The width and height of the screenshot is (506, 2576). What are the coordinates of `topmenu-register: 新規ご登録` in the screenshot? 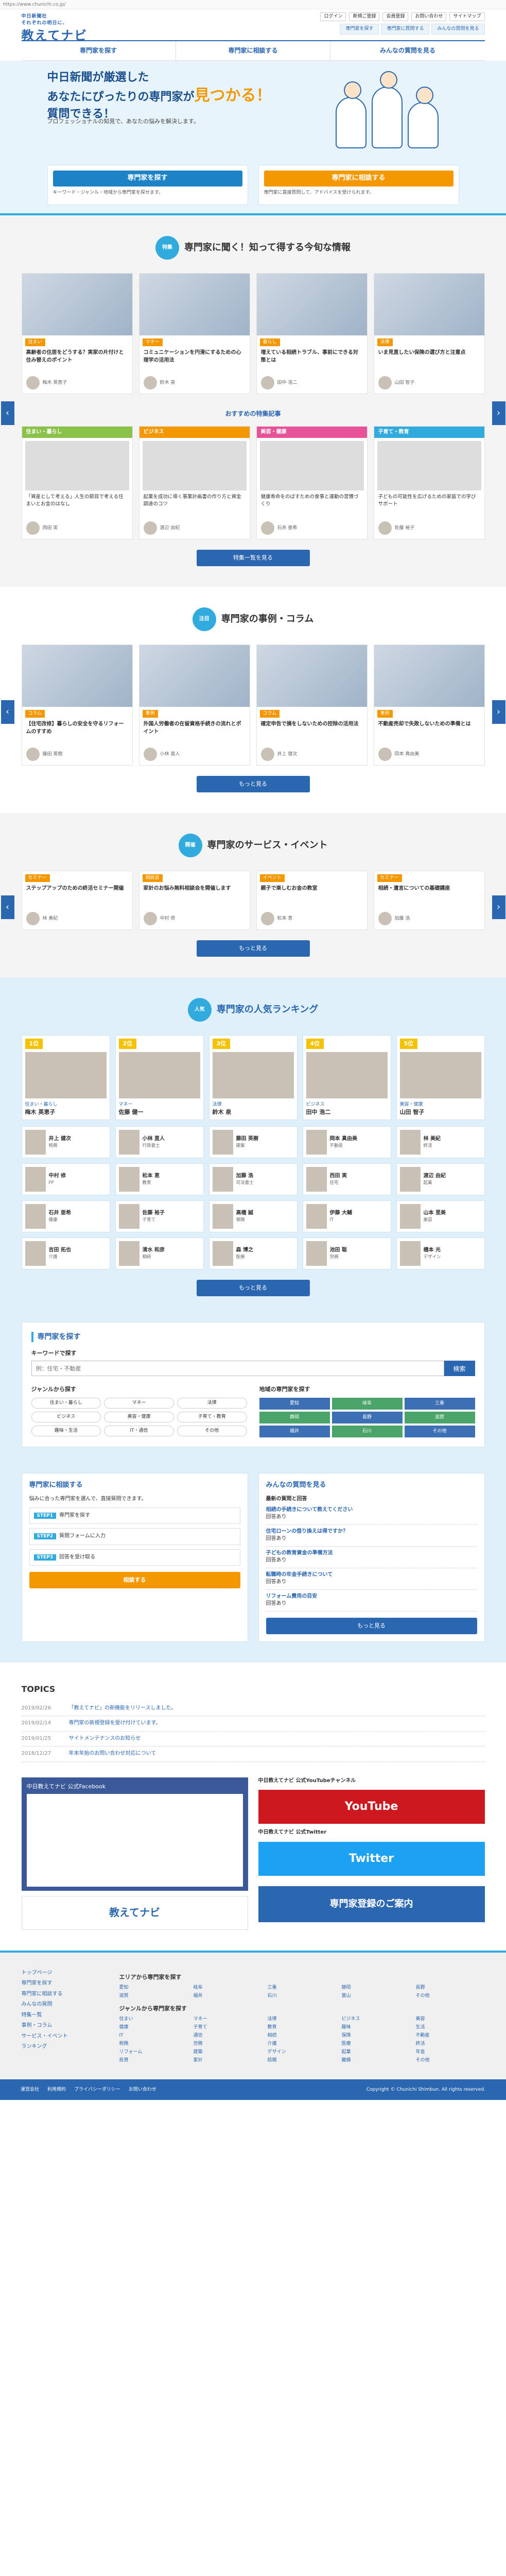 It's located at (365, 17).